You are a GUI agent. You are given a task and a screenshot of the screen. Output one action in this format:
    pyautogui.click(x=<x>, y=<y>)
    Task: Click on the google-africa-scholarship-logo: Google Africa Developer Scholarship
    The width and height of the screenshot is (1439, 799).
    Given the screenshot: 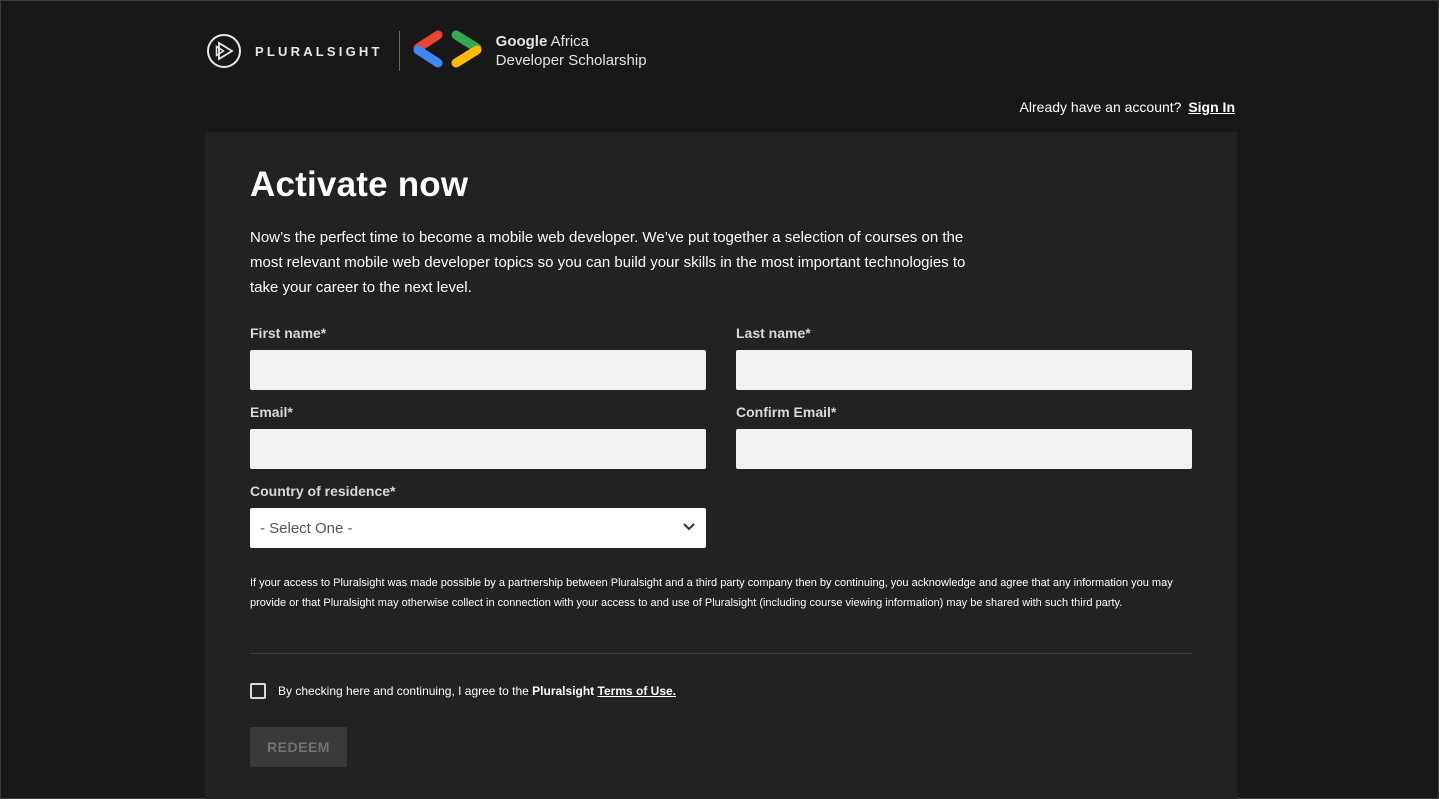 What is the action you would take?
    pyautogui.click(x=528, y=51)
    